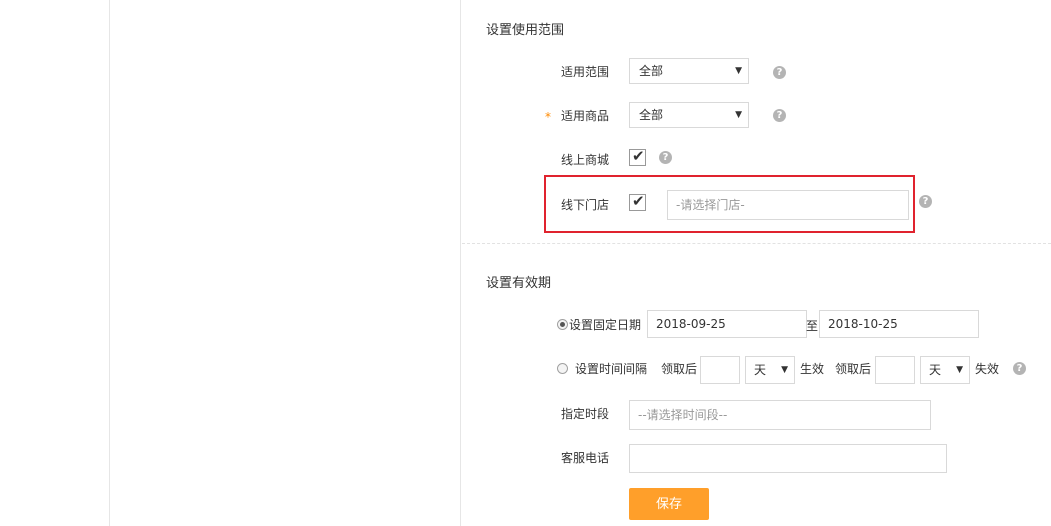 The width and height of the screenshot is (1051, 526). Describe the element at coordinates (788, 458) in the screenshot. I see `phone-input` at that location.